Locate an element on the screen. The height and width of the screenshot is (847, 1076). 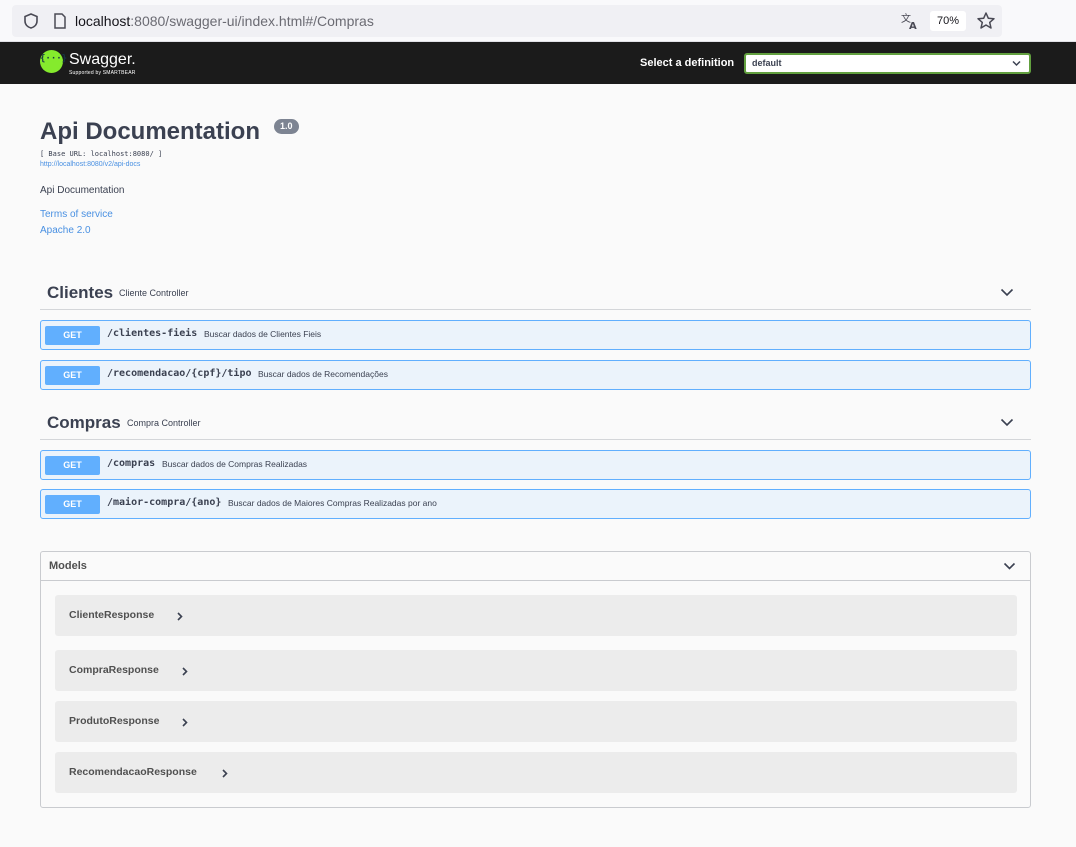
model-compra-response: CompraResponse is located at coordinates (536, 670).